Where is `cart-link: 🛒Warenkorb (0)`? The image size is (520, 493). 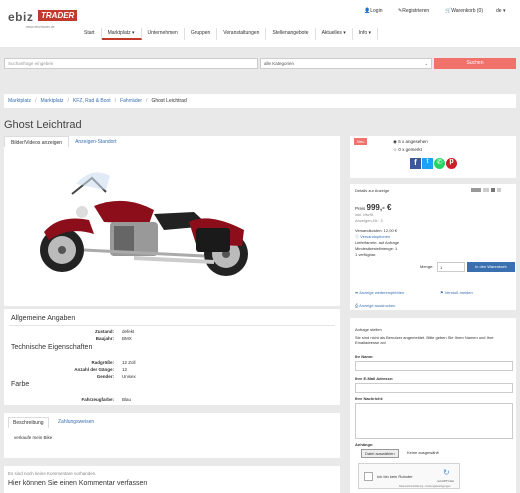 cart-link: 🛒Warenkorb (0) is located at coordinates (464, 11).